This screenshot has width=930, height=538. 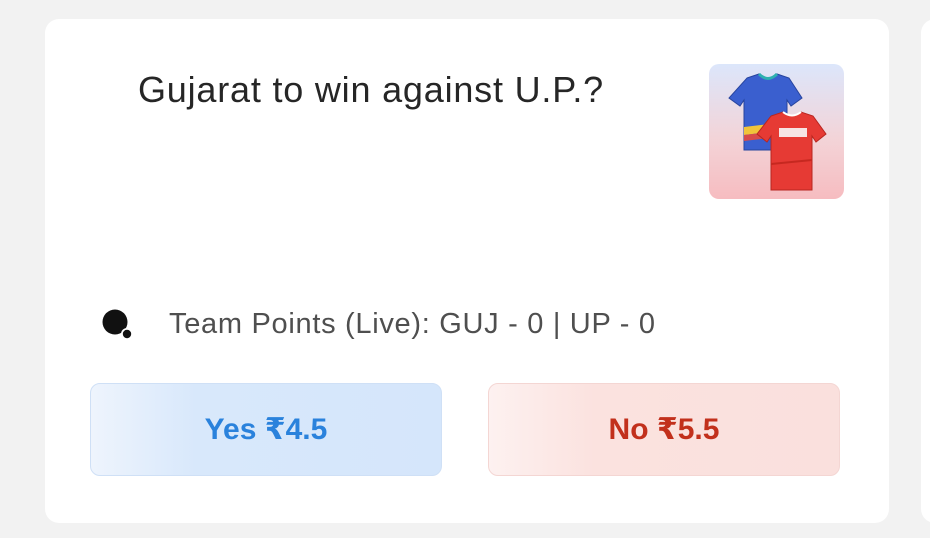 I want to click on next-card-edge, so click(x=925, y=271).